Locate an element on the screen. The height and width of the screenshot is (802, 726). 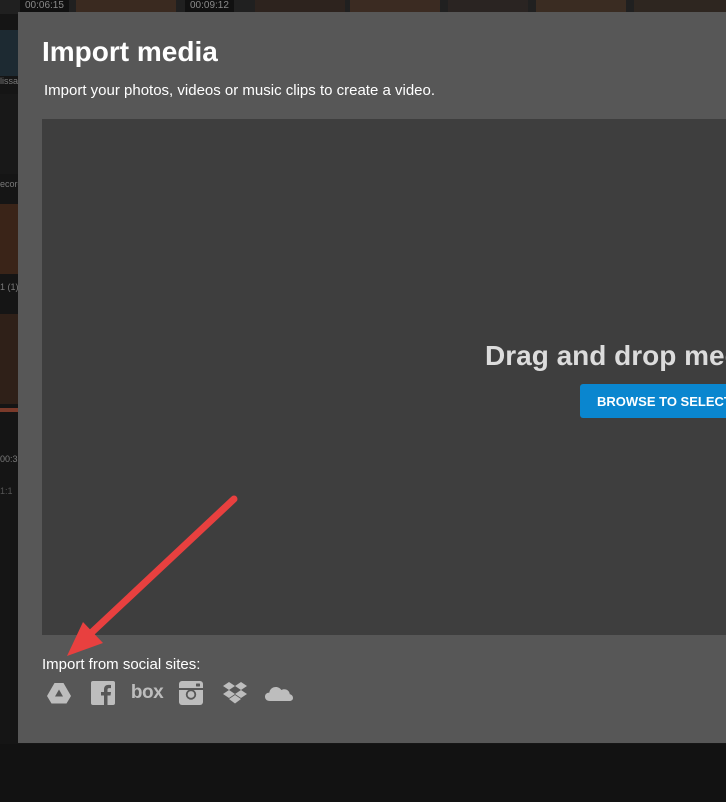
box-logo-text: box is located at coordinates (147, 692).